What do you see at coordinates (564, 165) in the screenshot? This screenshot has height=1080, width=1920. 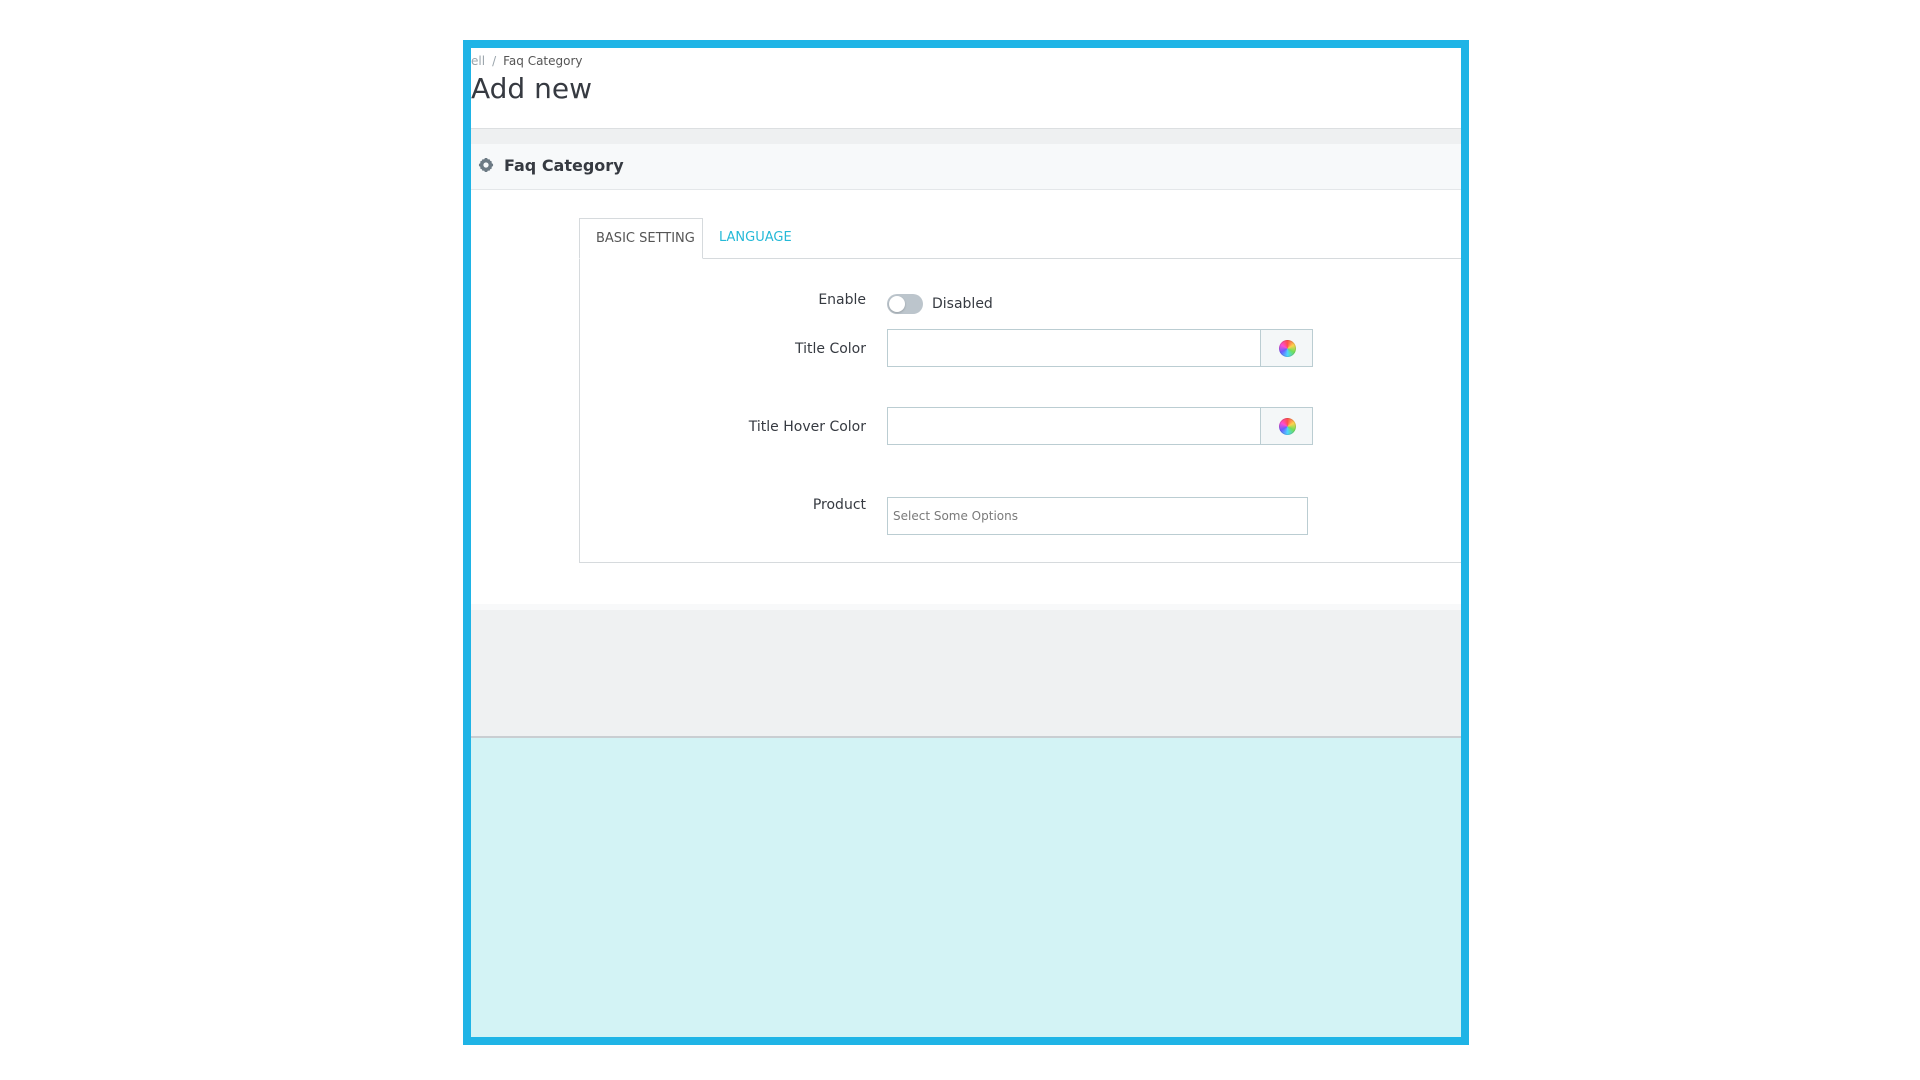 I see `panel-title: Faq Category` at bounding box center [564, 165].